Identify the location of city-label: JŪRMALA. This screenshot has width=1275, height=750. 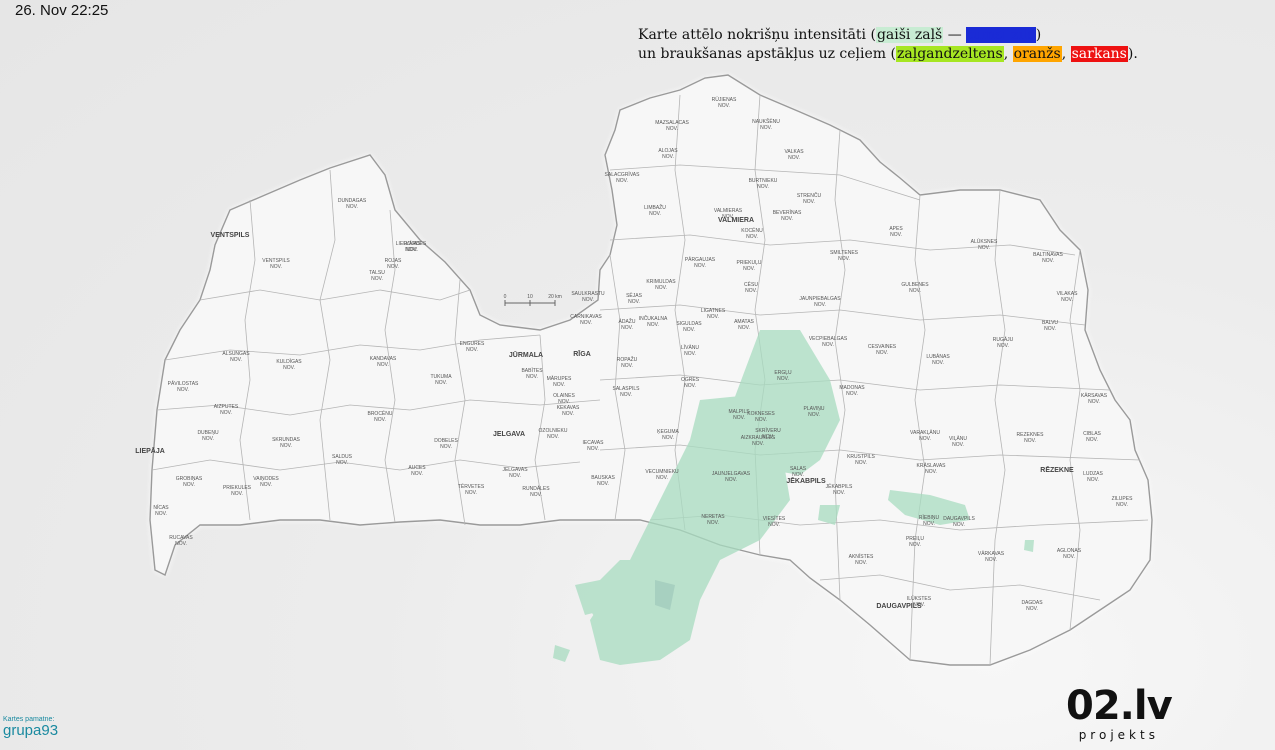
(526, 355).